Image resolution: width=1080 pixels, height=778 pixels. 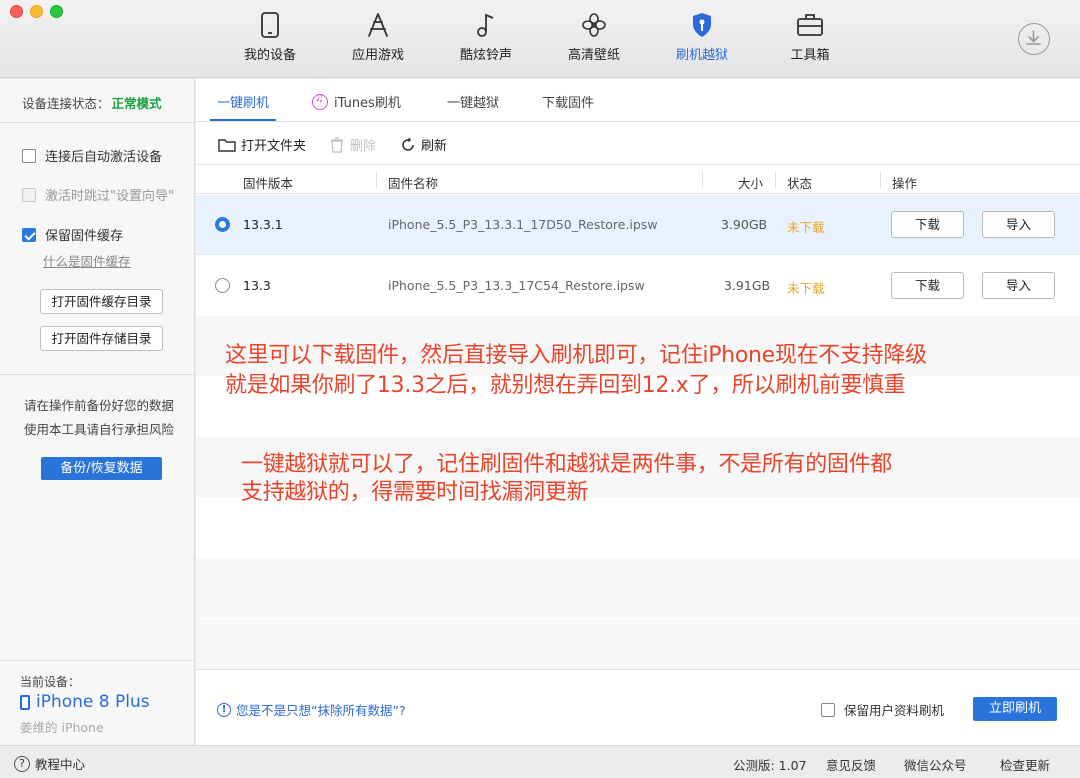 I want to click on tab-itunes-flash: iTunes刷机, so click(x=356, y=101).